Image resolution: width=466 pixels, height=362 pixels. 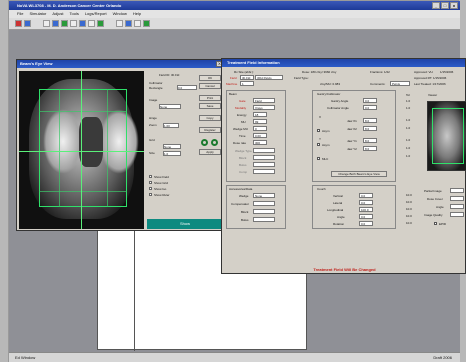 What do you see at coordinates (243, 122) in the screenshot?
I see `mu-label: MU` at bounding box center [243, 122].